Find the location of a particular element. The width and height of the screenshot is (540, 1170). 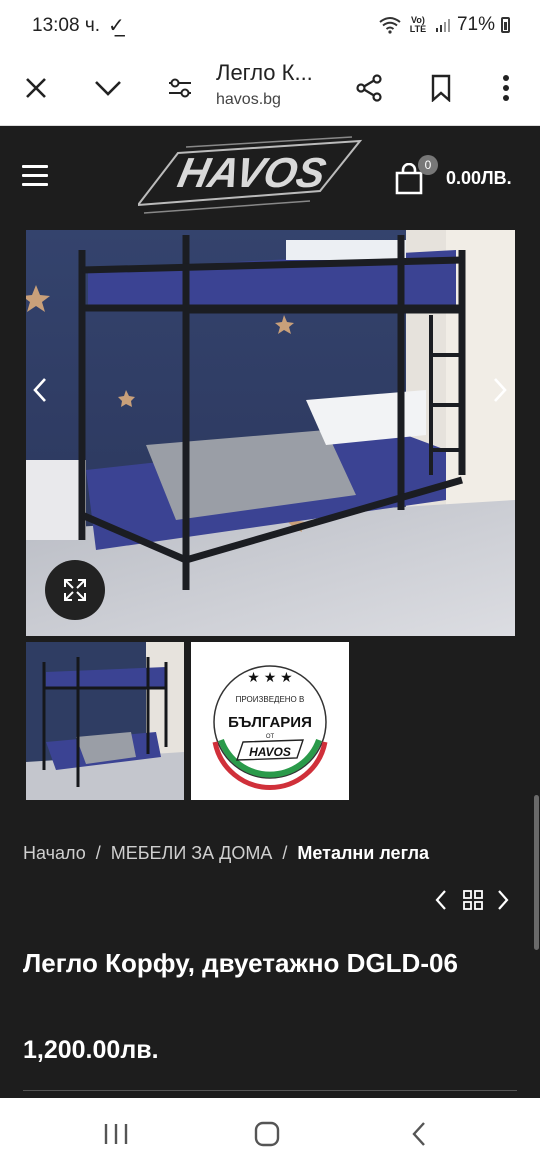

previous-image-arrow-icon is located at coordinates (47, 392).